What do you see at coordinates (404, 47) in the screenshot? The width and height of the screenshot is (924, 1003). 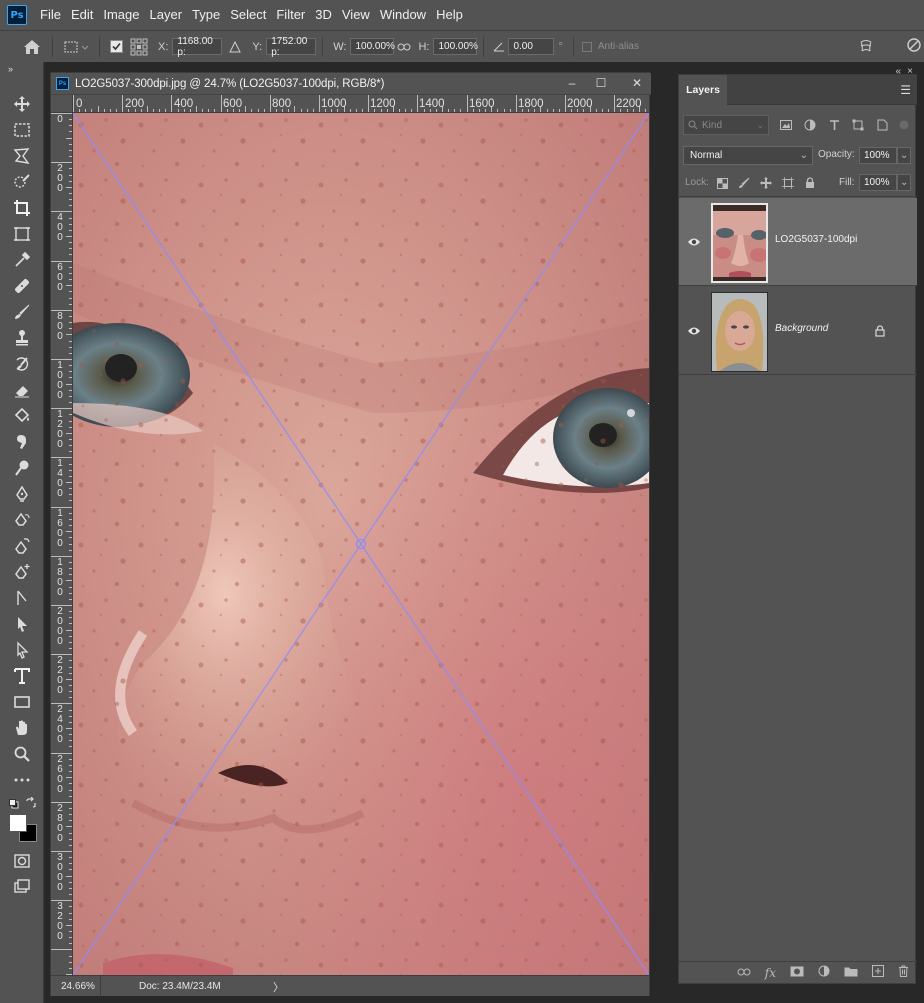 I see `link-icon` at bounding box center [404, 47].